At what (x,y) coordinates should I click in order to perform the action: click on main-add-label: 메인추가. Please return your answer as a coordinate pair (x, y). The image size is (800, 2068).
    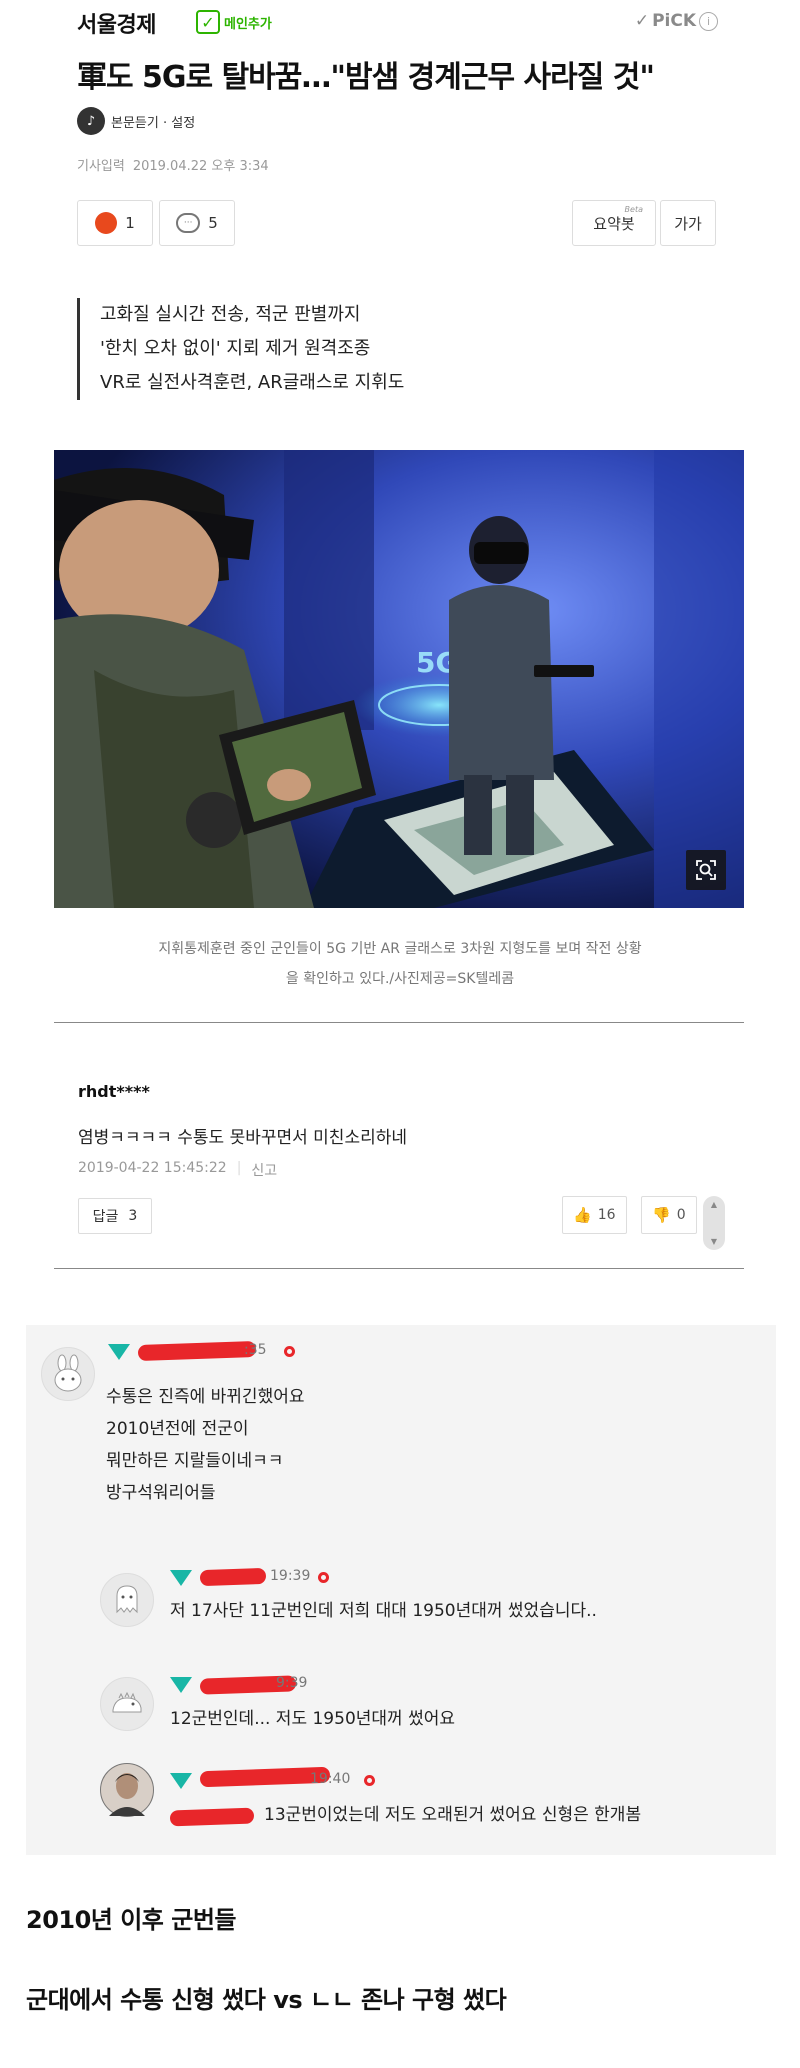
    Looking at the image, I should click on (248, 24).